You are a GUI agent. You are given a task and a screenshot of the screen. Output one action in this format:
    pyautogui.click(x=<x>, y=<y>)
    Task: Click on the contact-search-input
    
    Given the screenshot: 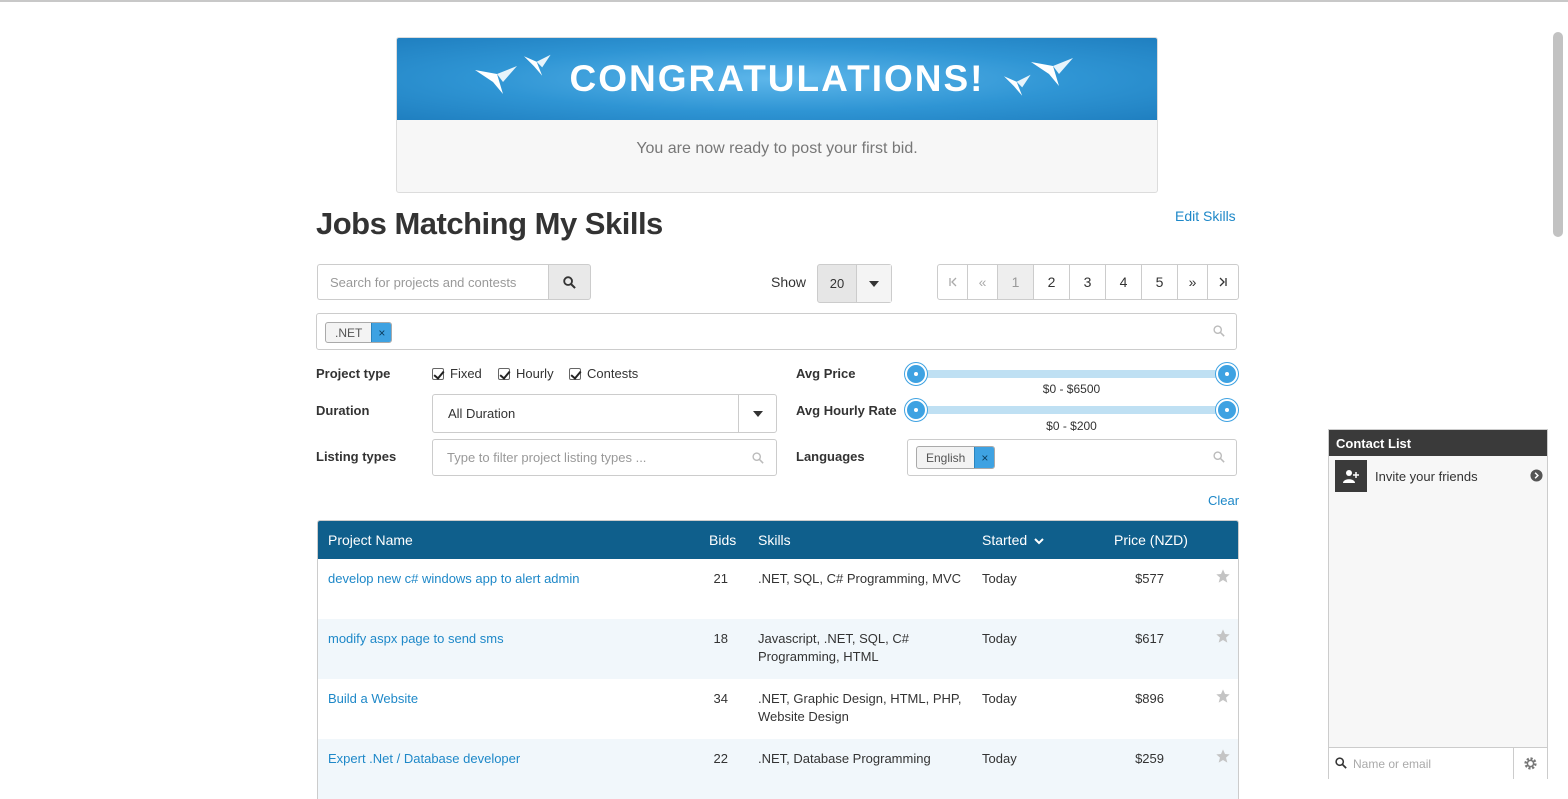 What is the action you would take?
    pyautogui.click(x=1421, y=763)
    